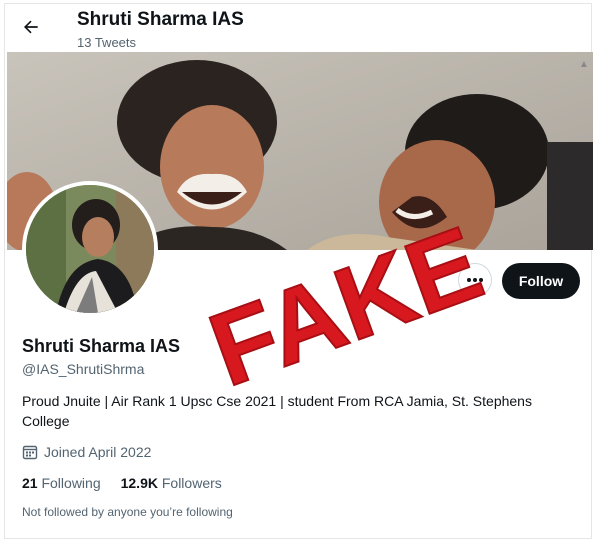 The height and width of the screenshot is (542, 596). I want to click on followers-label: Followers, so click(191, 483).